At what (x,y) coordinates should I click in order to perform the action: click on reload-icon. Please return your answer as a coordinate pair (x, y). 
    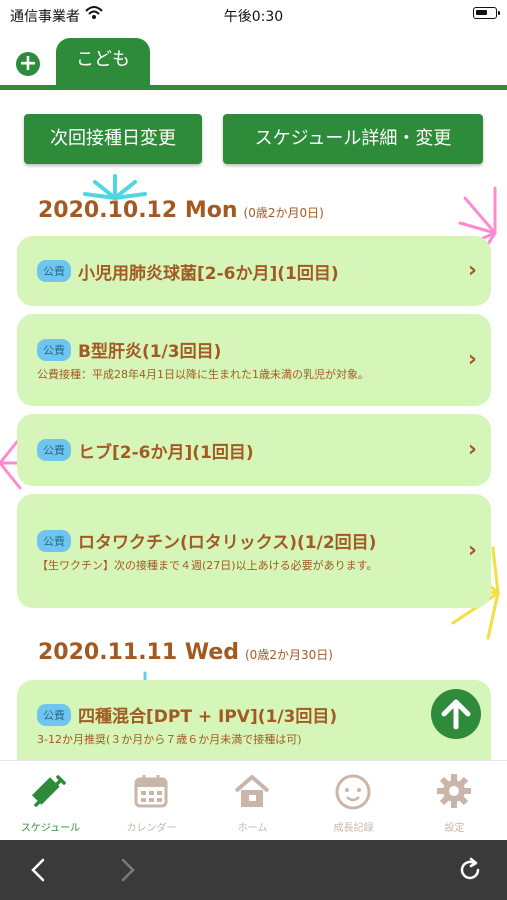
    Looking at the image, I should click on (470, 870).